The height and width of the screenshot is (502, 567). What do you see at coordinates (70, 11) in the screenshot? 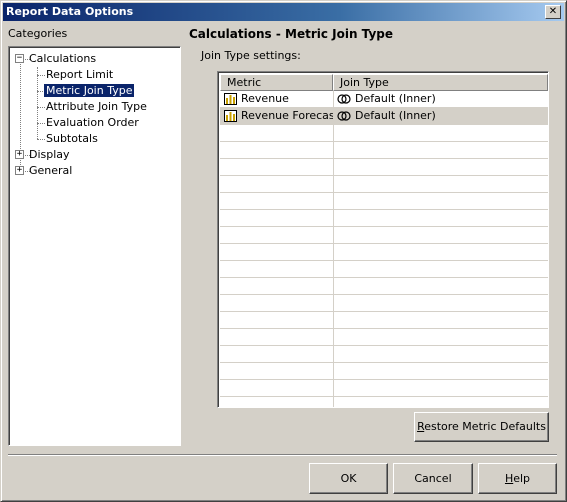
I see `window-title: Report Data Options` at bounding box center [70, 11].